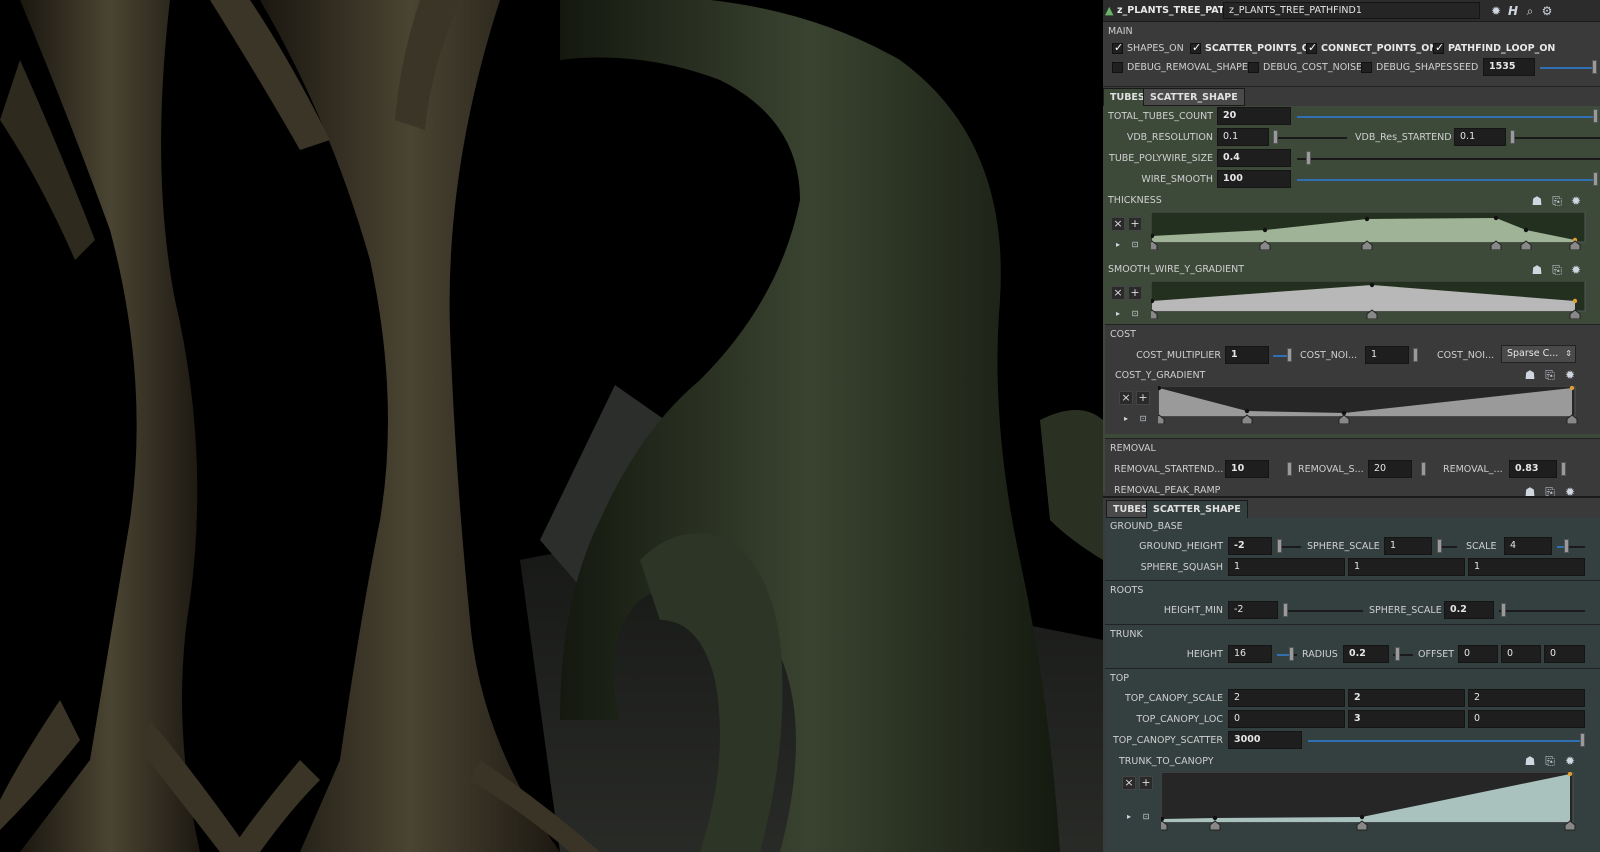 The height and width of the screenshot is (852, 1600). Describe the element at coordinates (1366, 654) in the screenshot. I see `radius-field: 0.2` at that location.